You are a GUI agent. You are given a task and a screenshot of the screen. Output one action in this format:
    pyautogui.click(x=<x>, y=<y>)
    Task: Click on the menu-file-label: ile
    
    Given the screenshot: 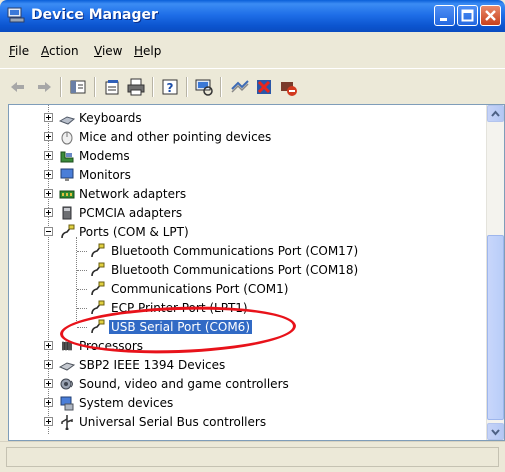 What is the action you would take?
    pyautogui.click(x=22, y=51)
    